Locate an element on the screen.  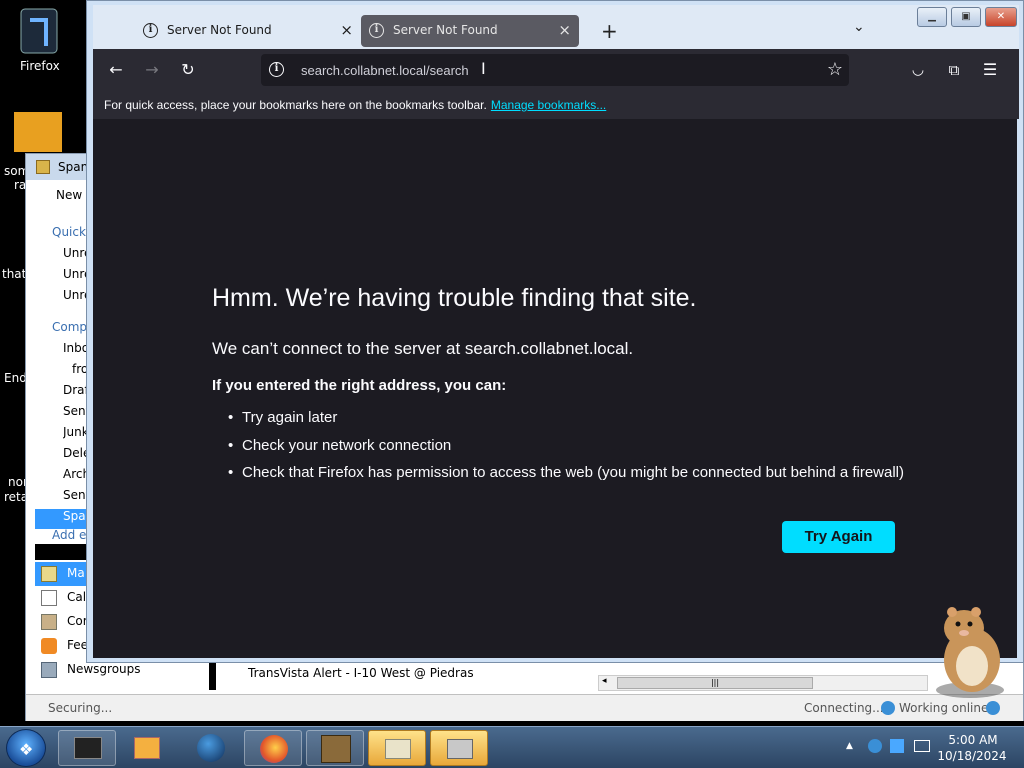
mail-message-row: TransVista Alert - I-10 West @ Piedras is located at coordinates (404, 676).